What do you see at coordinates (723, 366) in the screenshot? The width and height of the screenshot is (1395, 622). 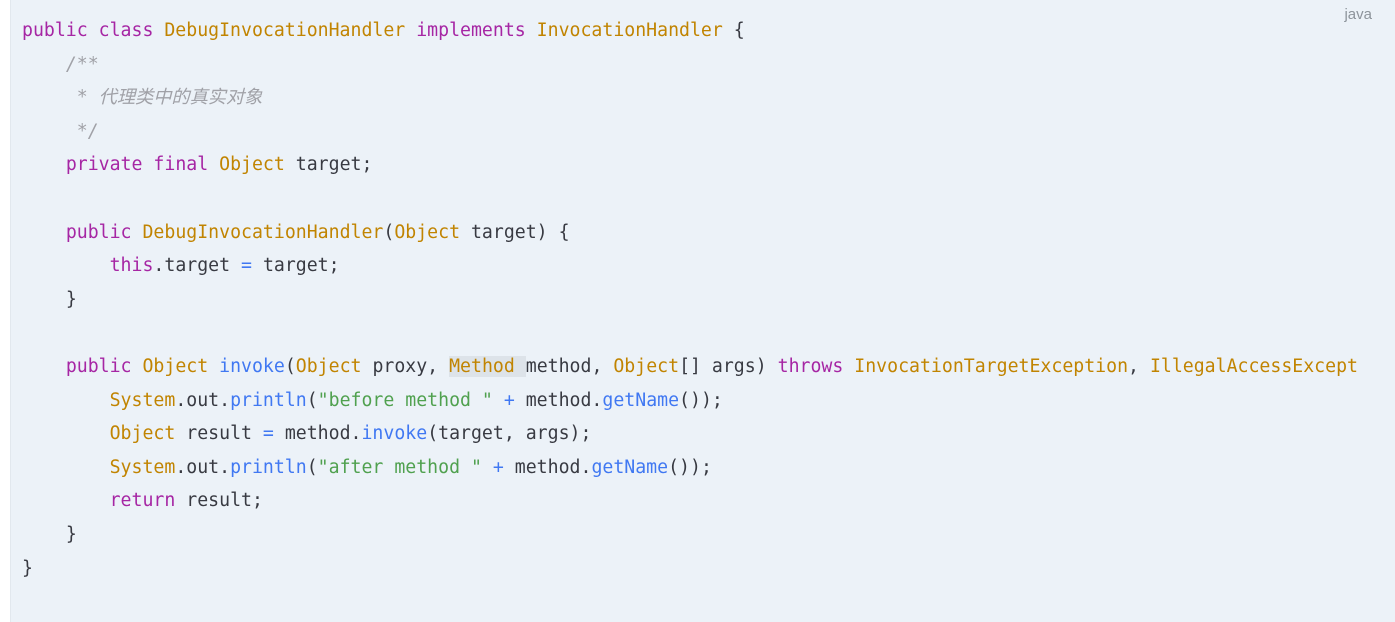 I see `code-token: [] args)` at bounding box center [723, 366].